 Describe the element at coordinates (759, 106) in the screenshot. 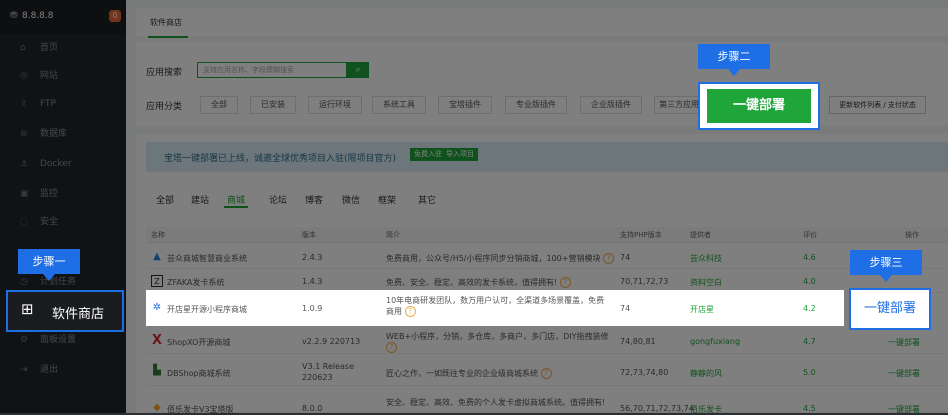

I see `one-click-deploy-button: 一键部署` at that location.